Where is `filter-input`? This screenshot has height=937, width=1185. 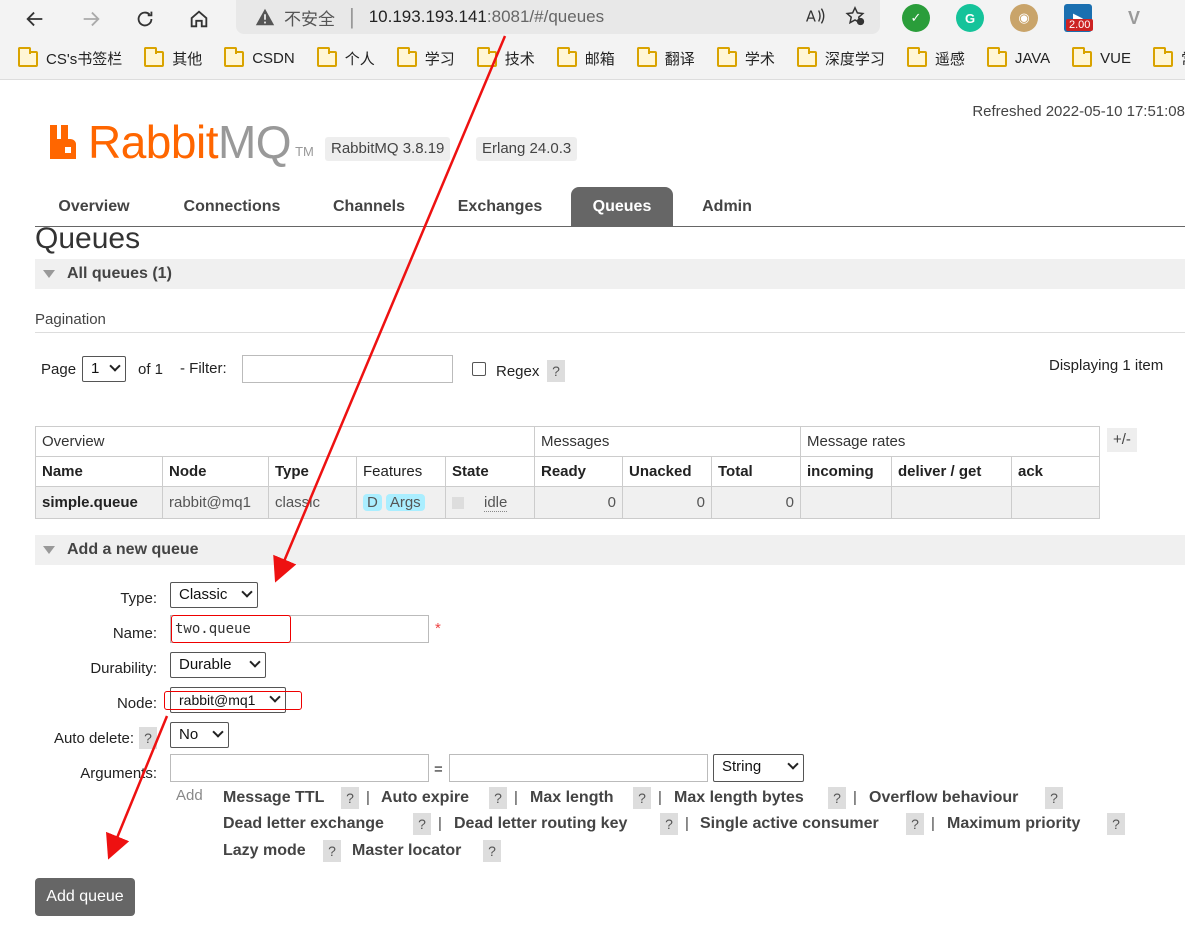
filter-input is located at coordinates (347, 369).